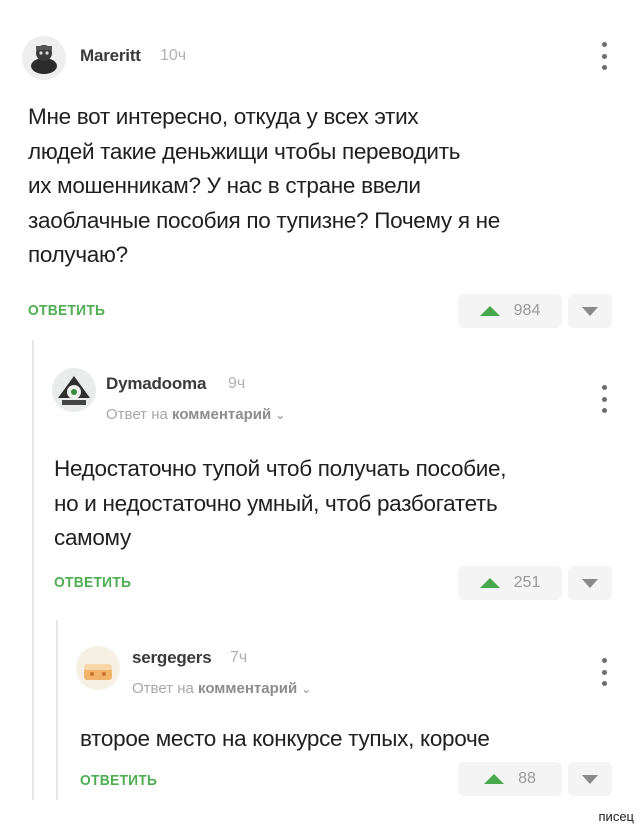 Image resolution: width=640 pixels, height=828 pixels. I want to click on author-name: Mareritt, so click(110, 56).